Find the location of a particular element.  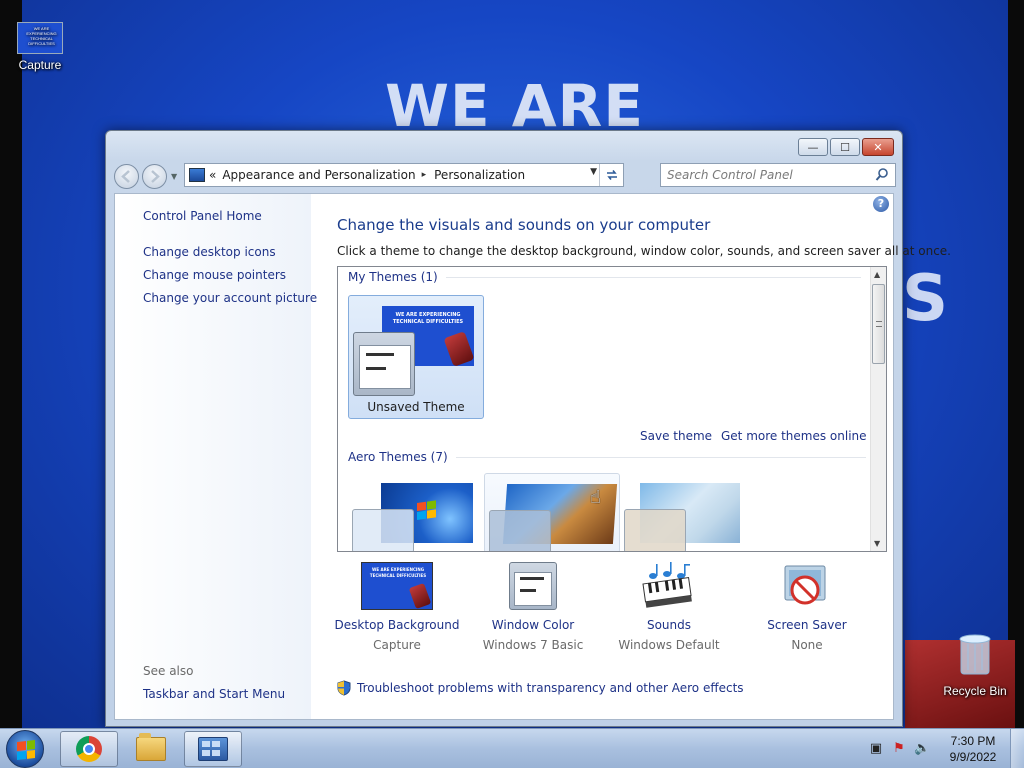

taskbar: ▣ ⚑ 🔈 7:30 PM 9/9/2022 is located at coordinates (512, 748).